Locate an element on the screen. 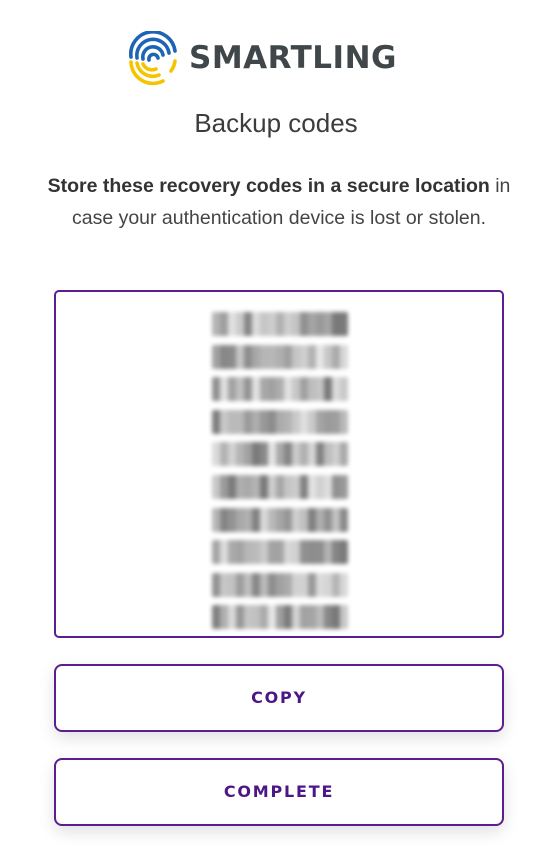 Image resolution: width=552 pixels, height=845 pixels. recovery-codes-list is located at coordinates (280, 475).